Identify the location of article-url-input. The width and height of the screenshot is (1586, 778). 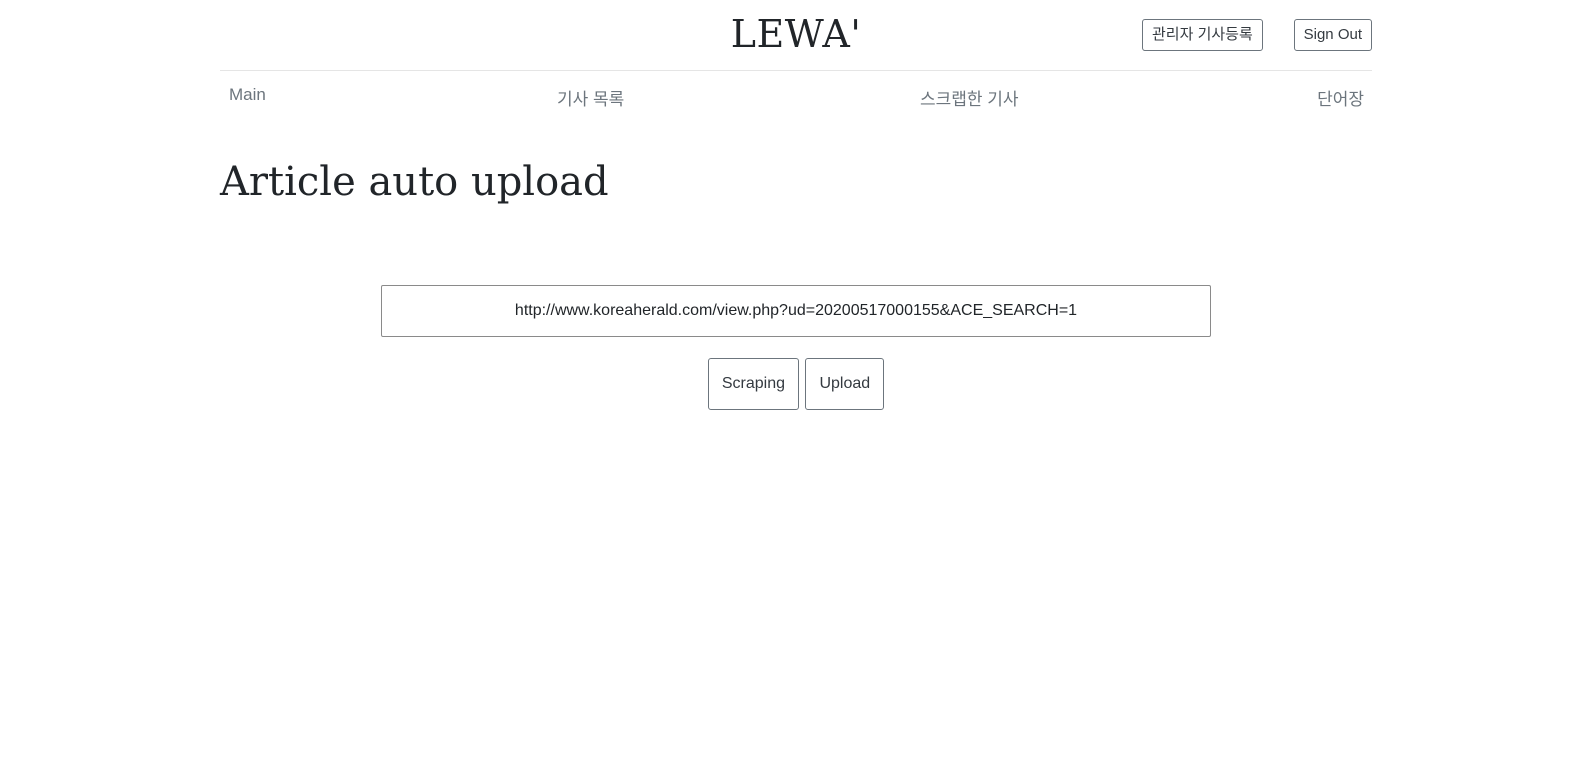
(796, 311).